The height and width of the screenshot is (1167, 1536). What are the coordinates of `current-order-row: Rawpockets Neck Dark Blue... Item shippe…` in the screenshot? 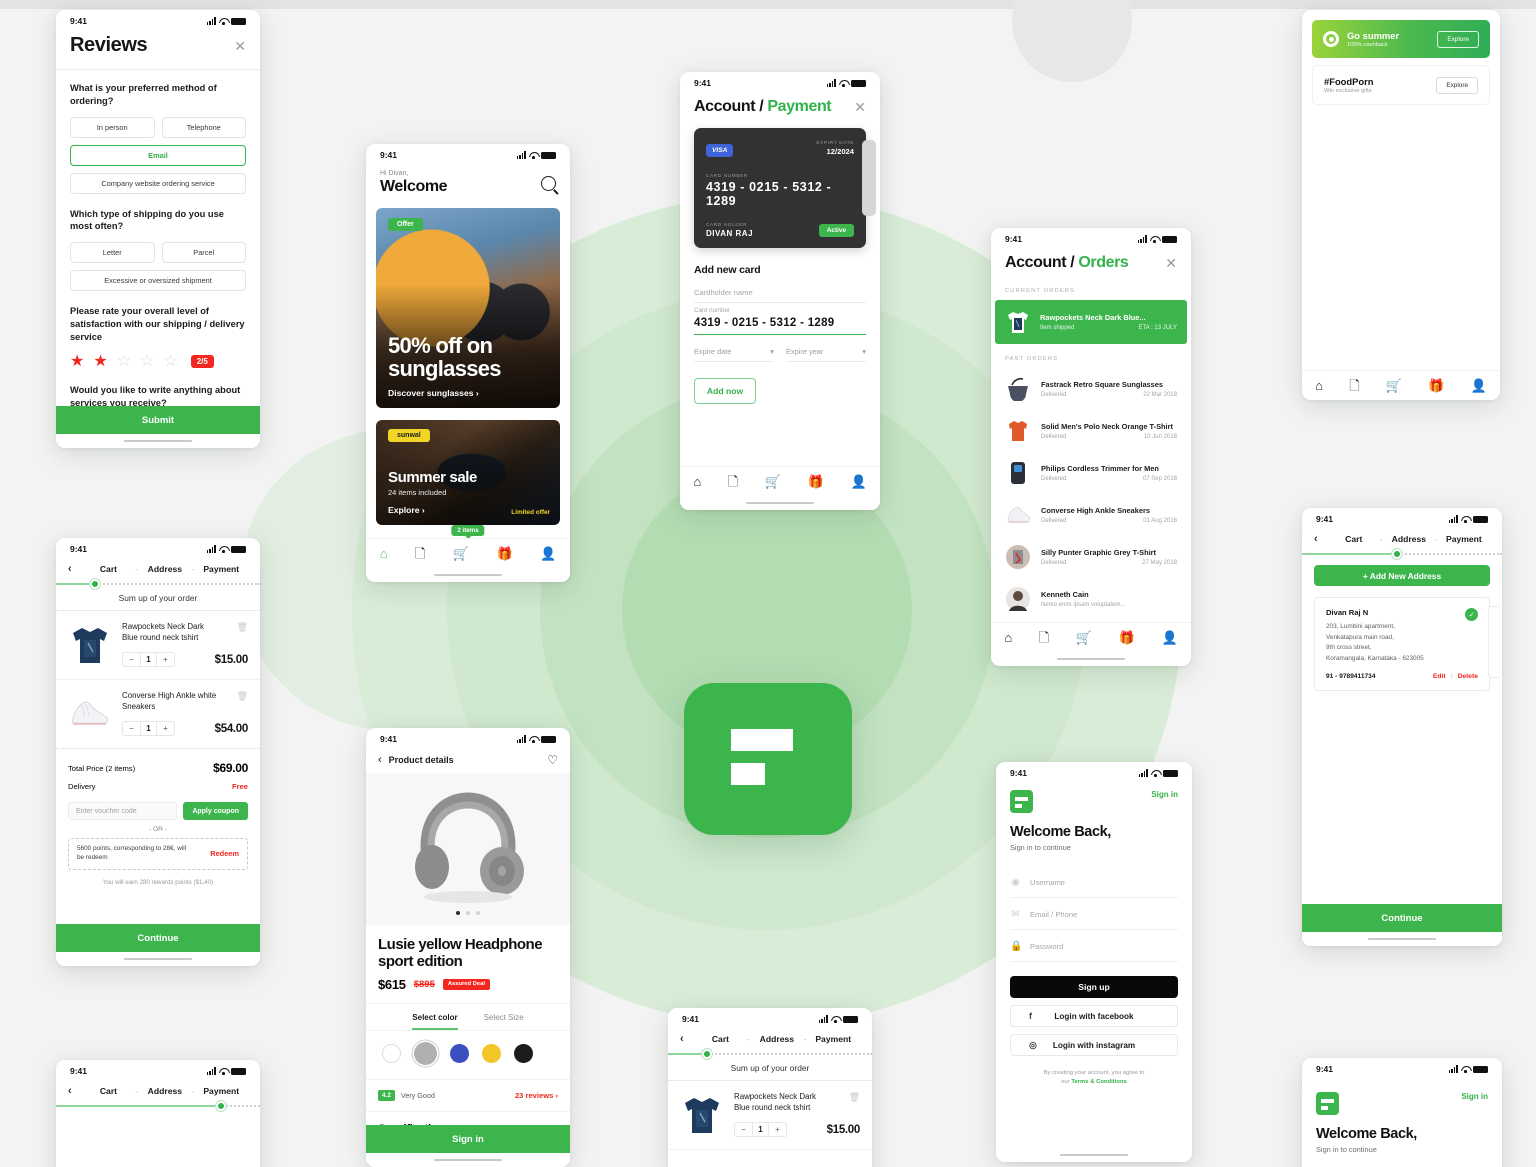 It's located at (1091, 322).